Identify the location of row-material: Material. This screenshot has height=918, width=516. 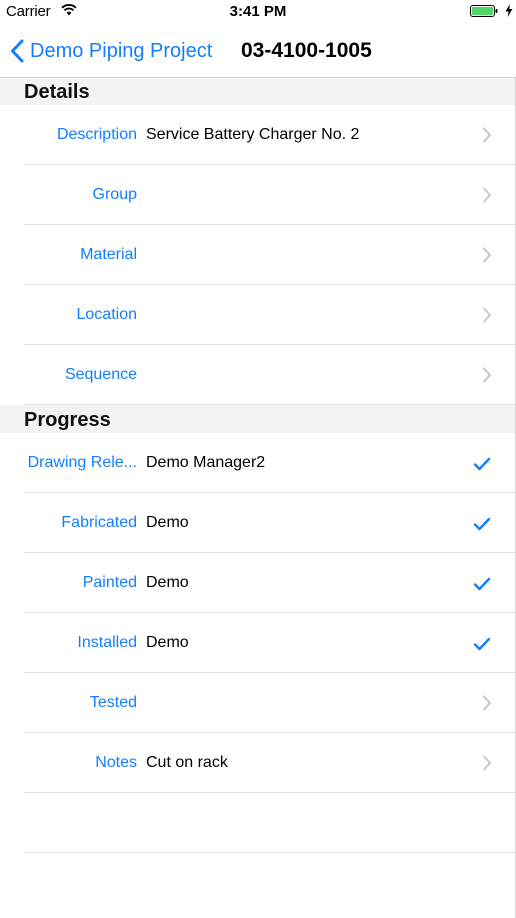
(258, 255).